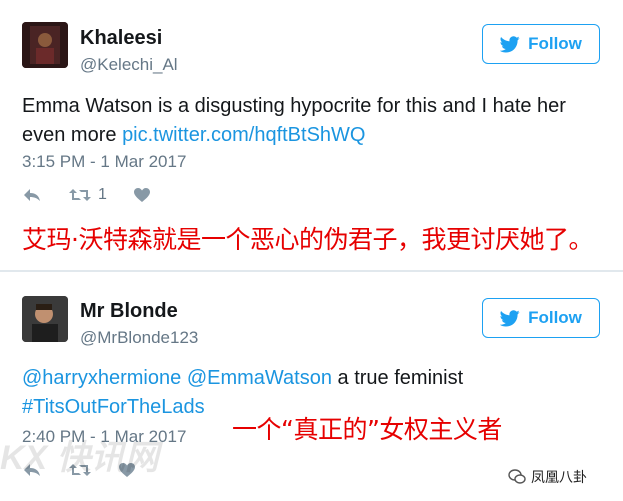 This screenshot has height=501, width=623. Describe the element at coordinates (101, 378) in the screenshot. I see `mention-link: @harryxhermione` at that location.